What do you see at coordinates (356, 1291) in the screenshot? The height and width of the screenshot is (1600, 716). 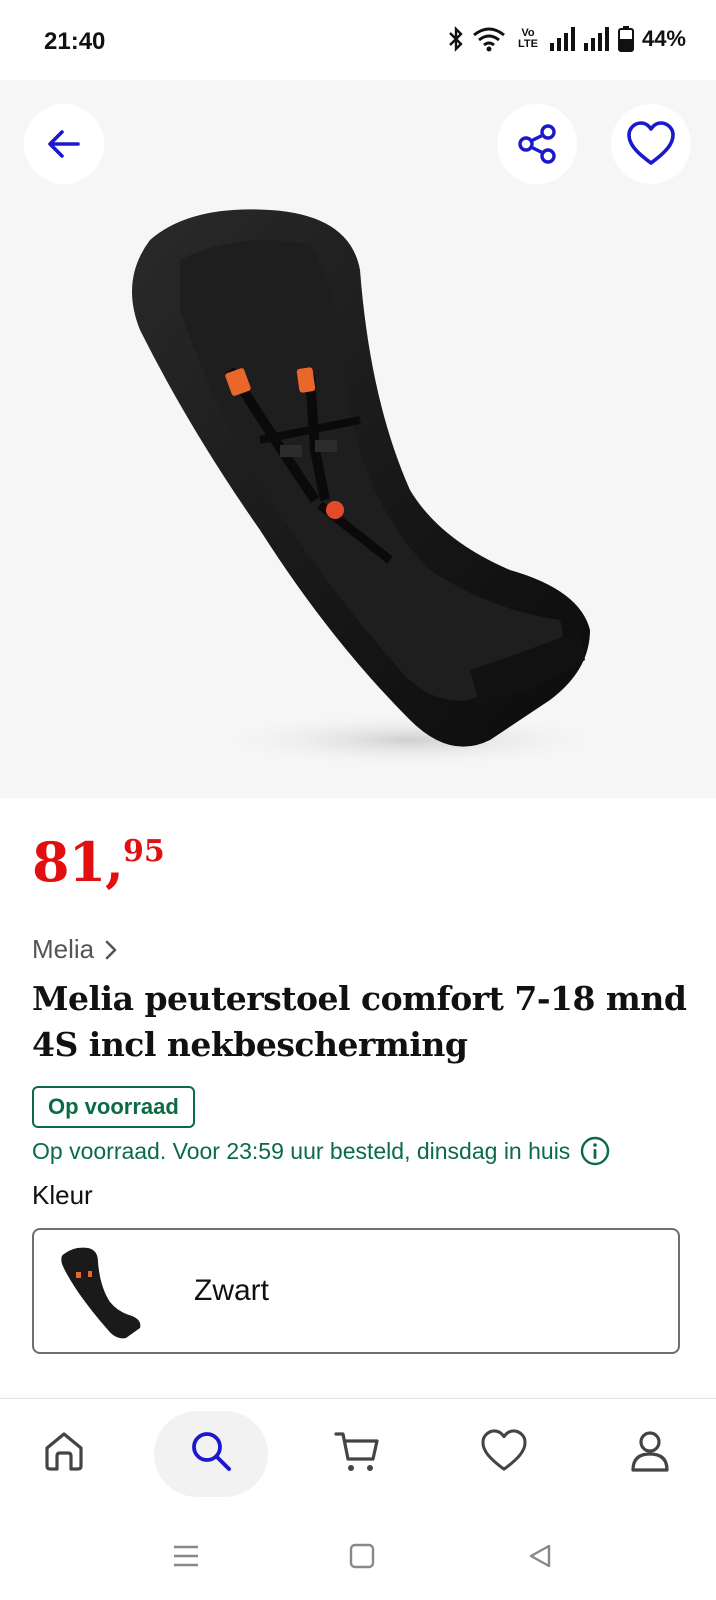 I see `color-option-selected: Zwart` at bounding box center [356, 1291].